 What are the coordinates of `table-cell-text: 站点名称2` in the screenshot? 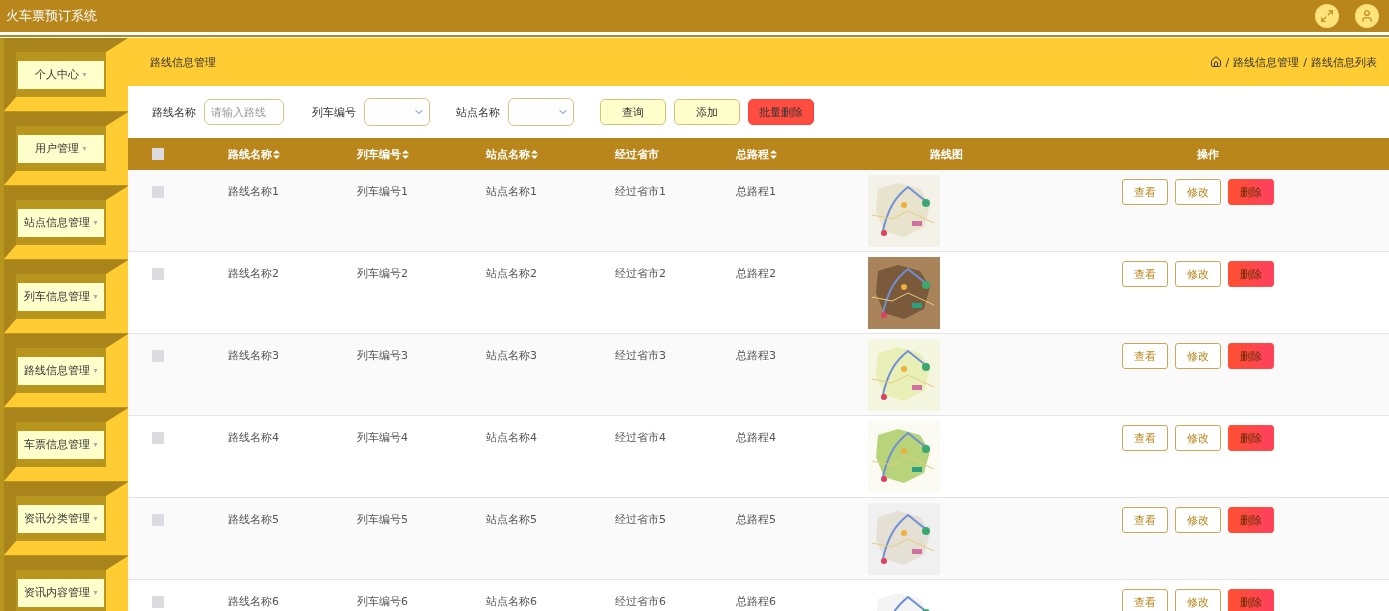 It's located at (512, 273).